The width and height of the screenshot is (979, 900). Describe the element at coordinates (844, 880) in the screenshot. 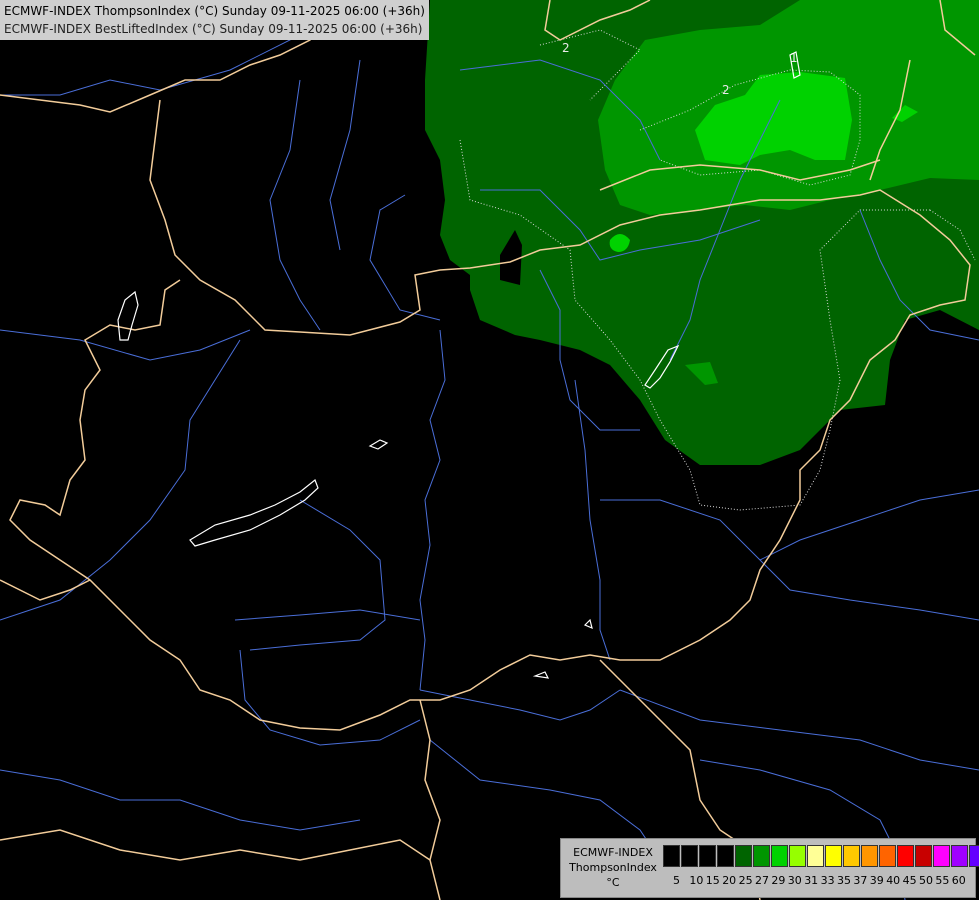

I see `legend-tick: 35` at that location.